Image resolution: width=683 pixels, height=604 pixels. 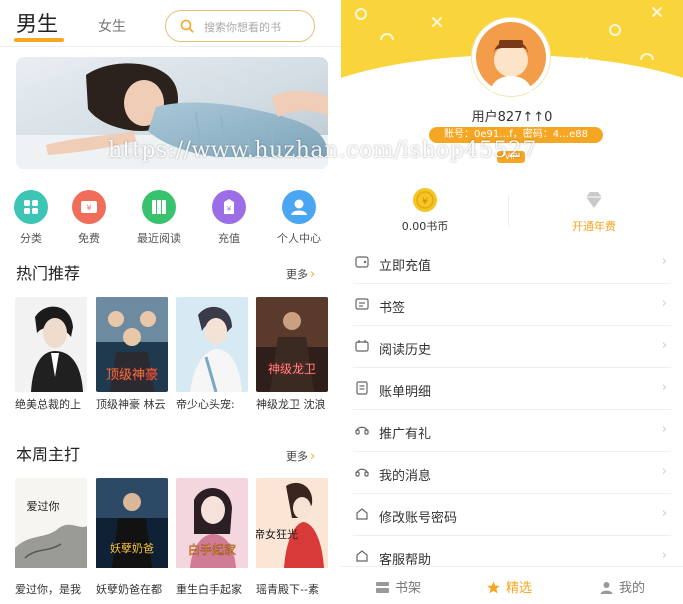 I want to click on book-title: 神级龙卫 沈浪, so click(x=291, y=404).